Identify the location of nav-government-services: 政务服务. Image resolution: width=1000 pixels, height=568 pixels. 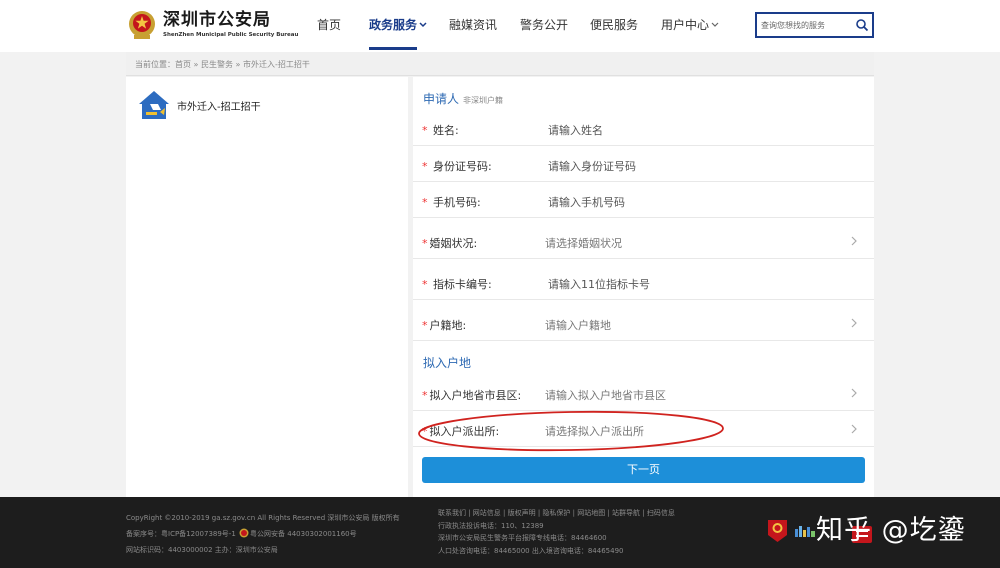
(398, 24).